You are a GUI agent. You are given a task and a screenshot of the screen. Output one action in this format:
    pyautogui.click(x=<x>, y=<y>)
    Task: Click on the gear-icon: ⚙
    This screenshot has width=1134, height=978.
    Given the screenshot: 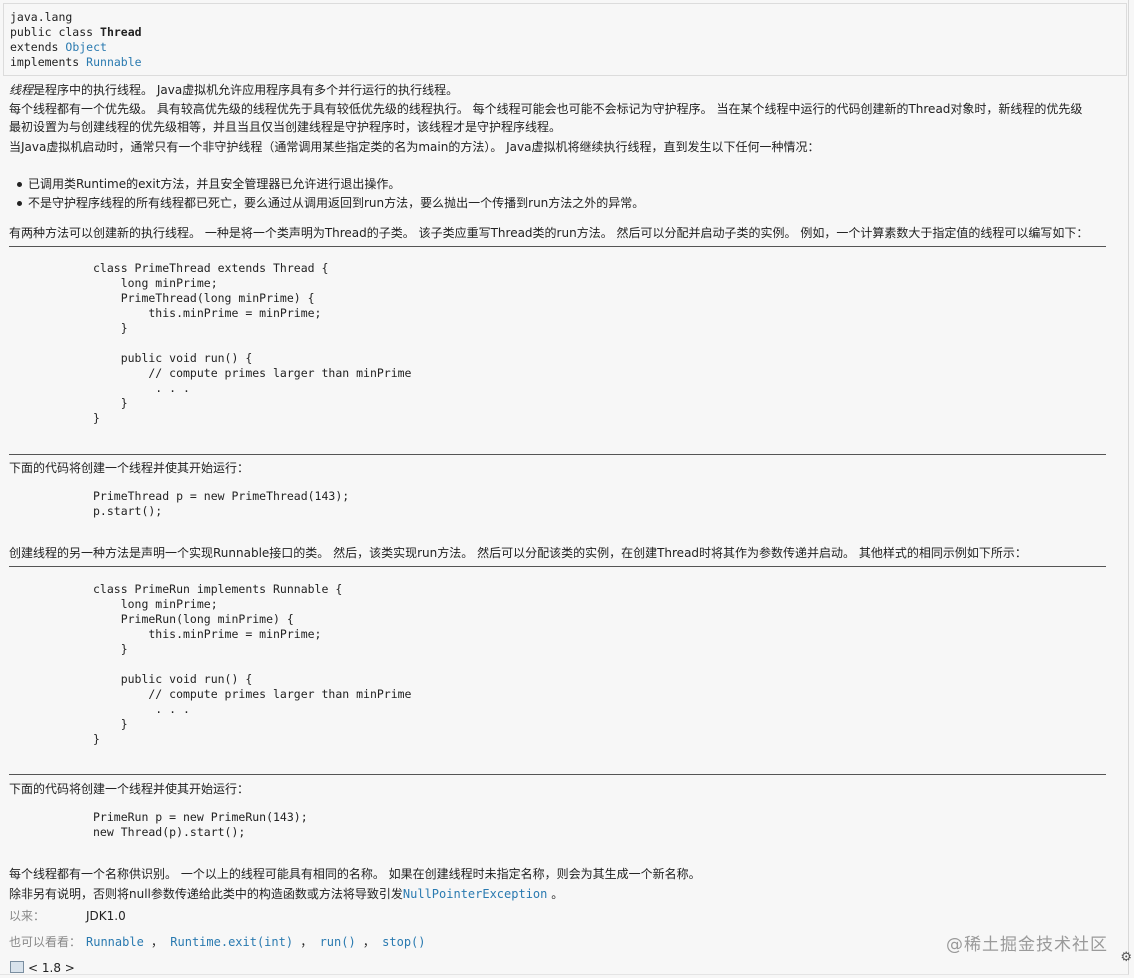 What is the action you would take?
    pyautogui.click(x=1126, y=957)
    